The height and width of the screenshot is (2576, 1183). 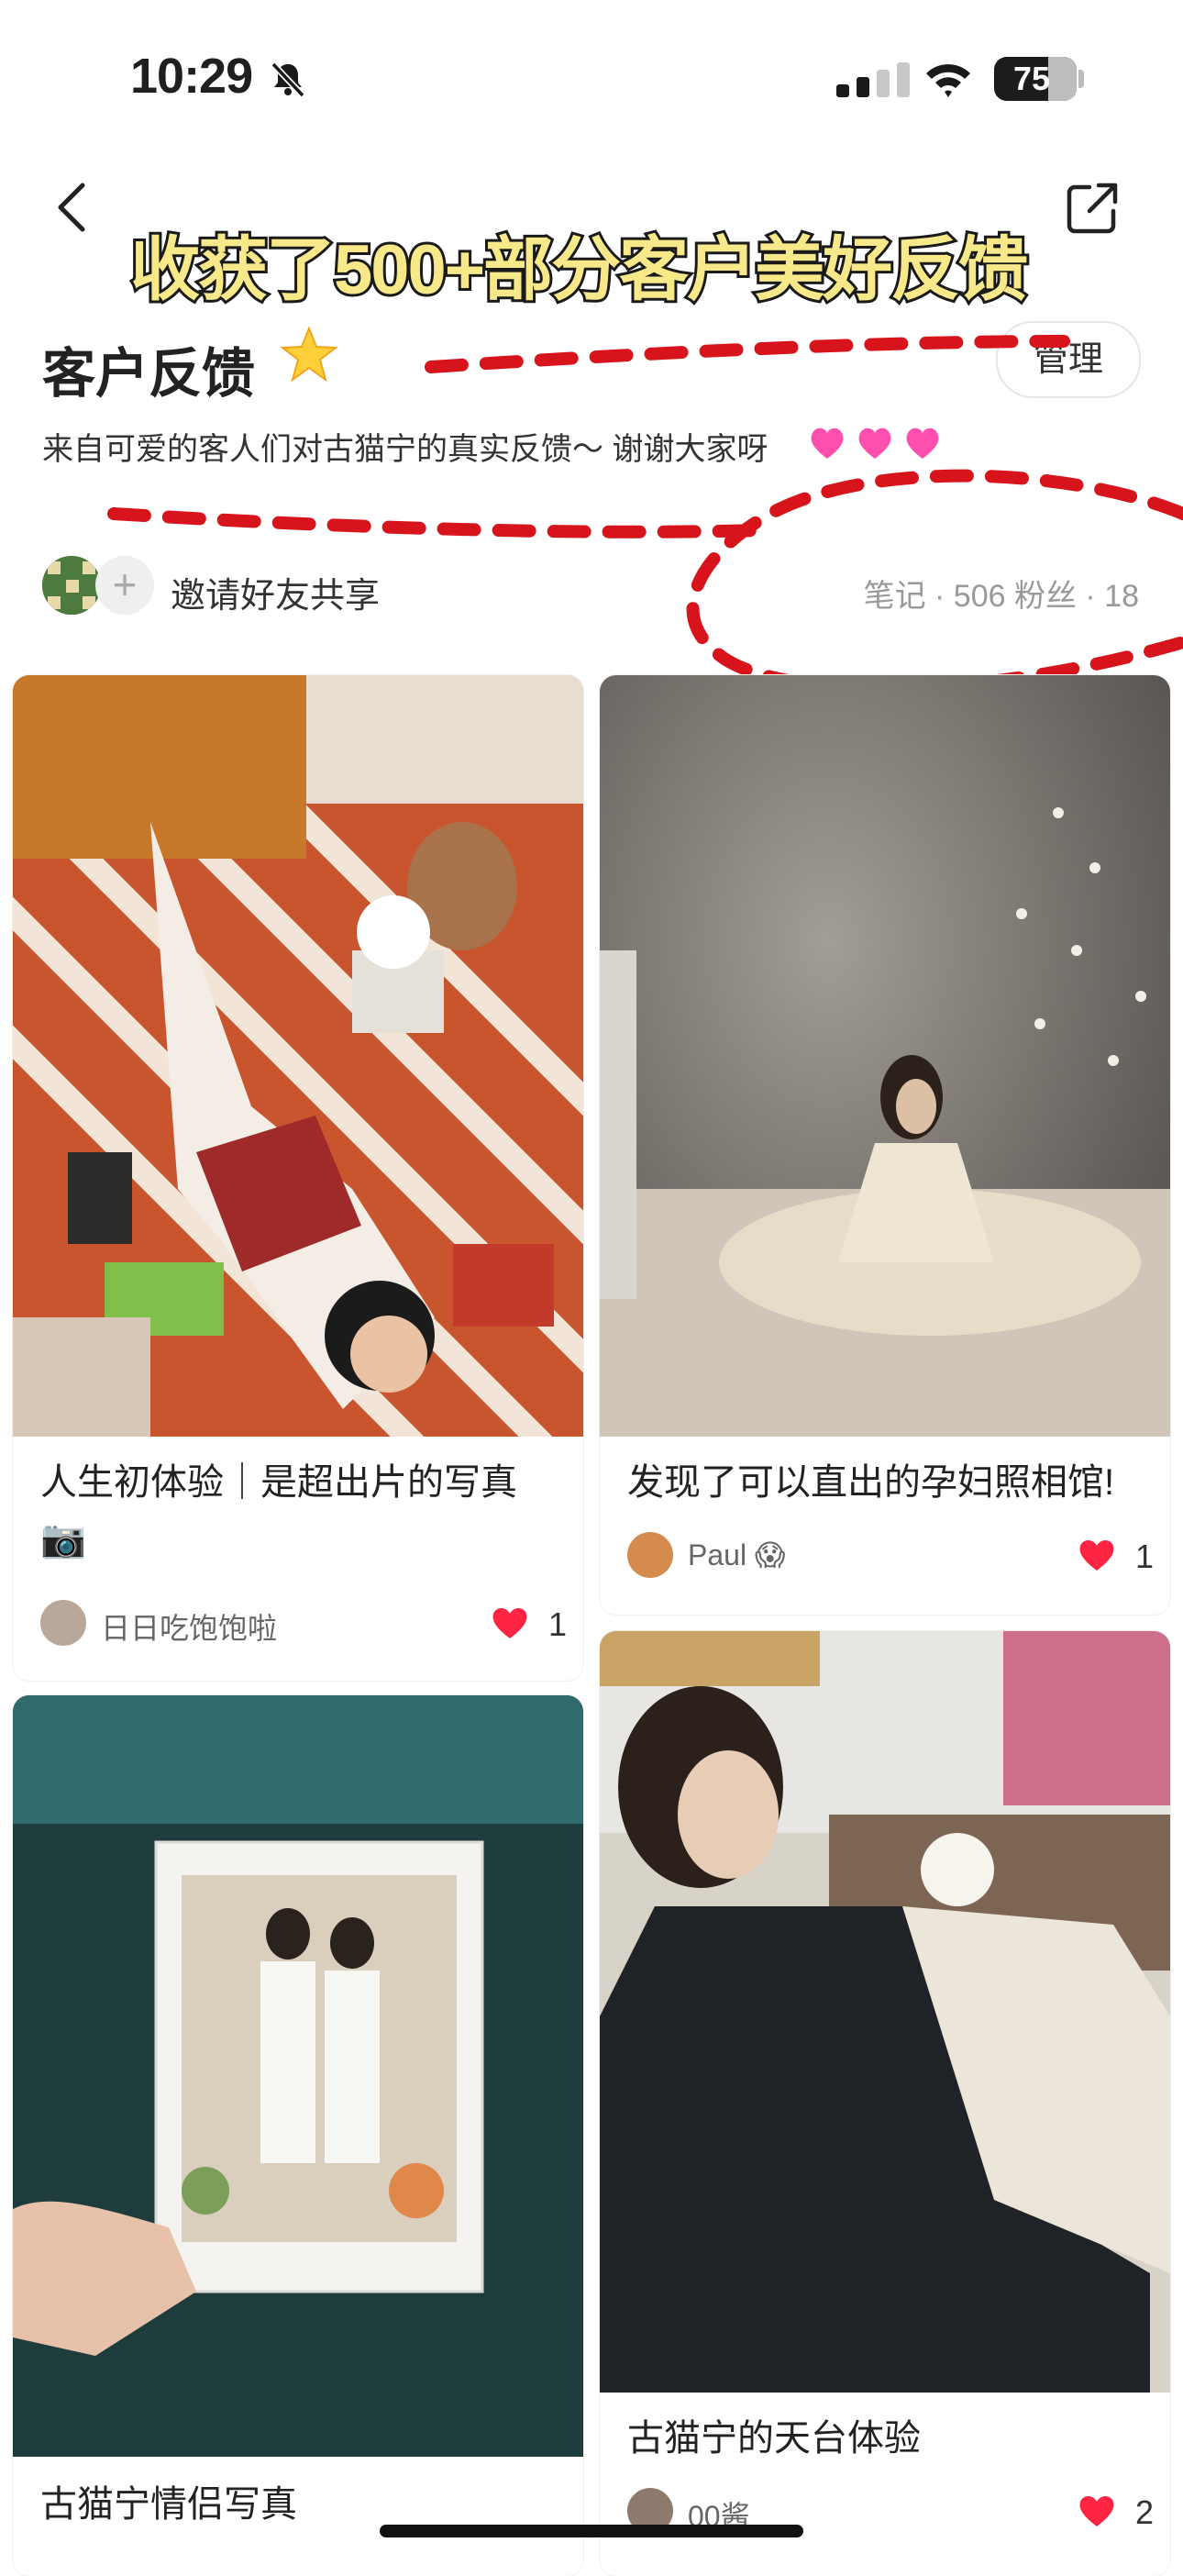 I want to click on battery-level: 75, so click(x=1031, y=78).